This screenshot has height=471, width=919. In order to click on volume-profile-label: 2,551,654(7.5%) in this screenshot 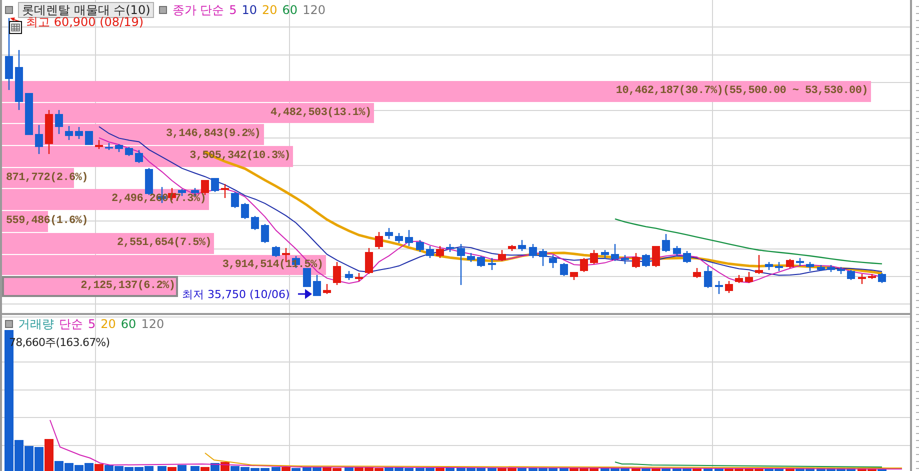, I will do `click(164, 243)`.